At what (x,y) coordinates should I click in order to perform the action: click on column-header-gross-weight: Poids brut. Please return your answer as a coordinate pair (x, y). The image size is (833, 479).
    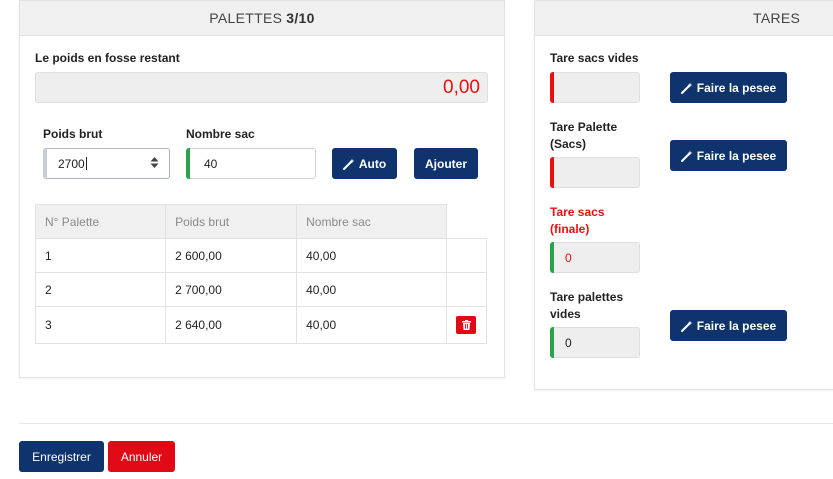
    Looking at the image, I should click on (231, 221).